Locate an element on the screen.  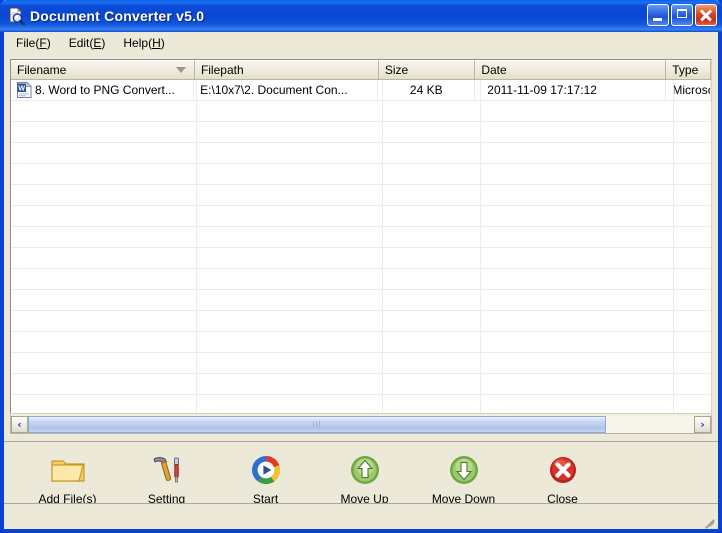
cell-size-text: 24 KB is located at coordinates (426, 90).